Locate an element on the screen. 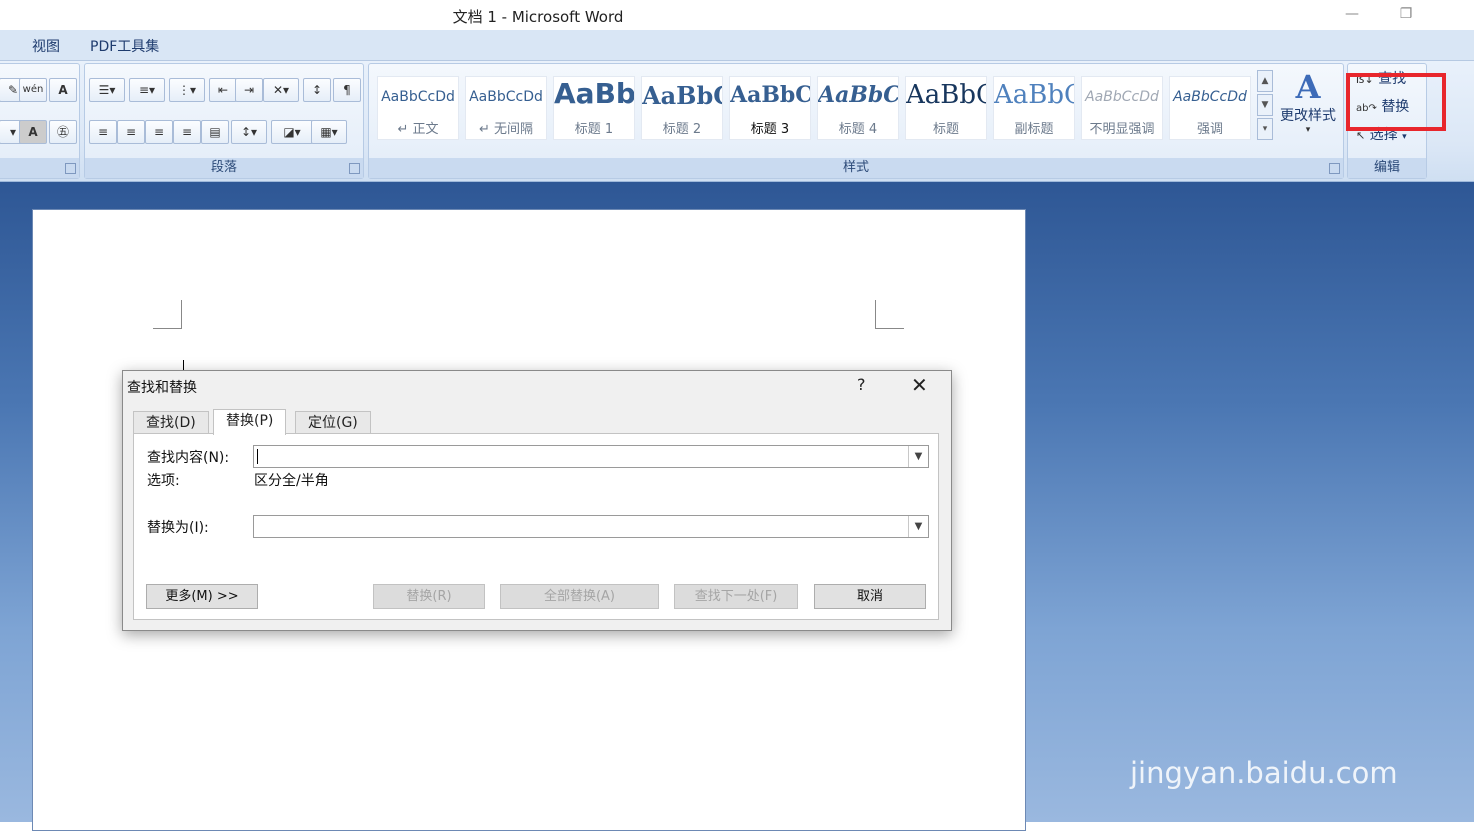  menu-pdf-tools: PDF工具集 is located at coordinates (124, 46).